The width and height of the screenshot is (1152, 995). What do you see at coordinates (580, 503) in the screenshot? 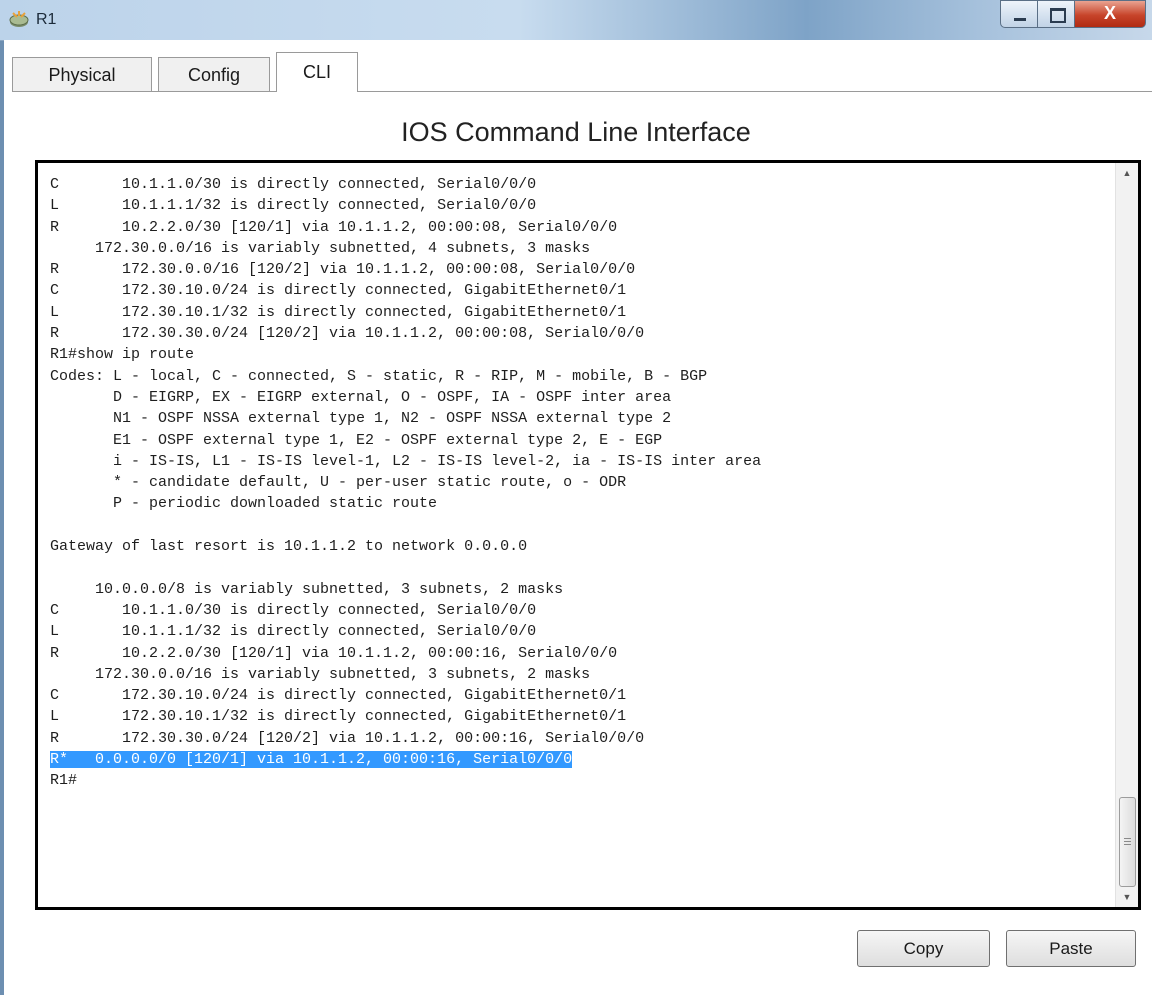
I see `terminal-line: P - periodic downloaded static route` at bounding box center [580, 503].